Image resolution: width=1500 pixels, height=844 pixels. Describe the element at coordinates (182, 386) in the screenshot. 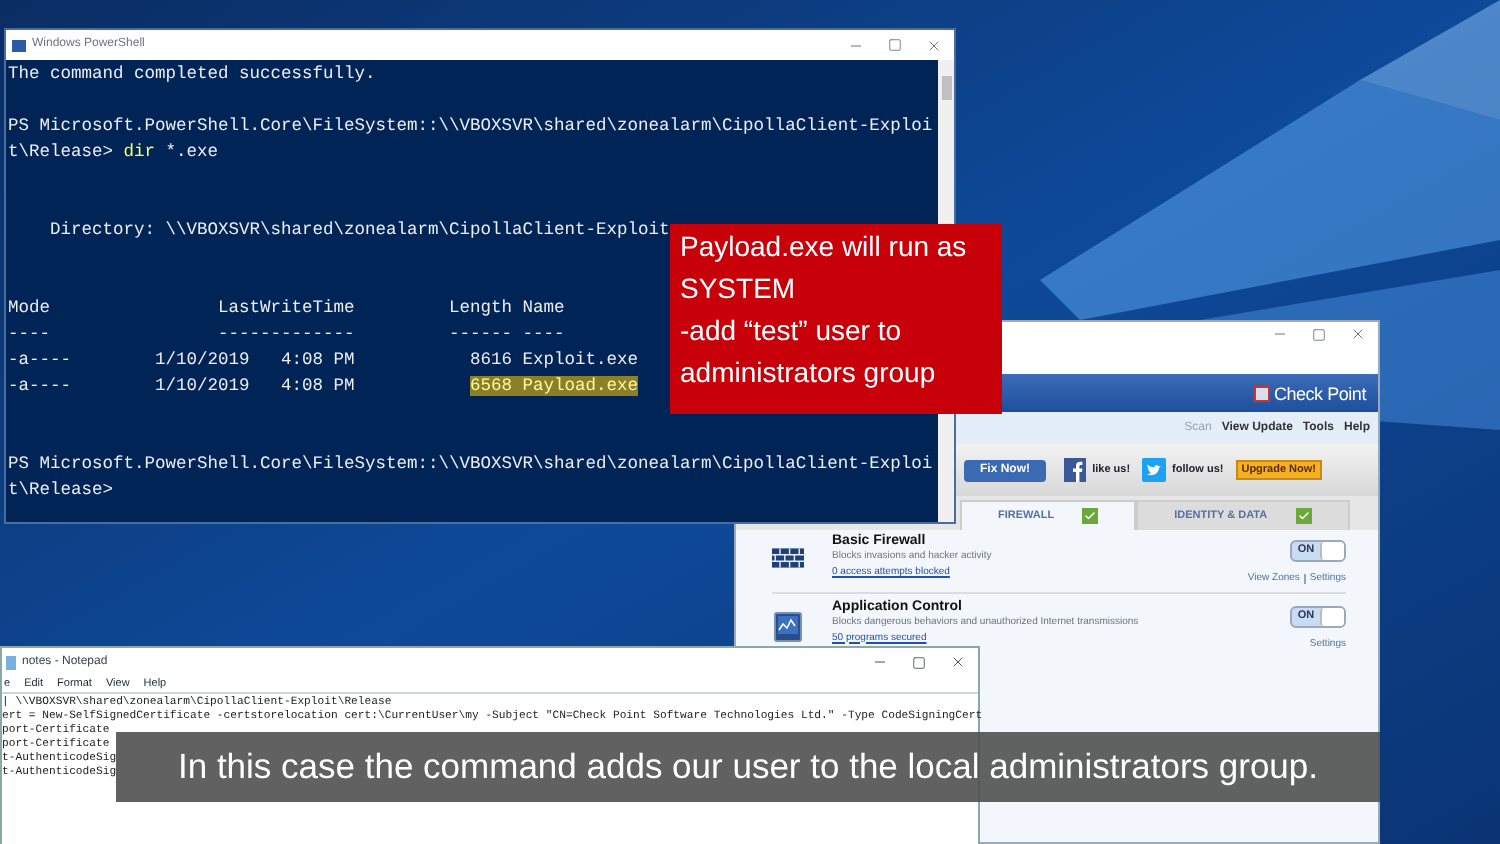

I see `console-text: -a---- 1/10/2019 4:08 PM` at that location.